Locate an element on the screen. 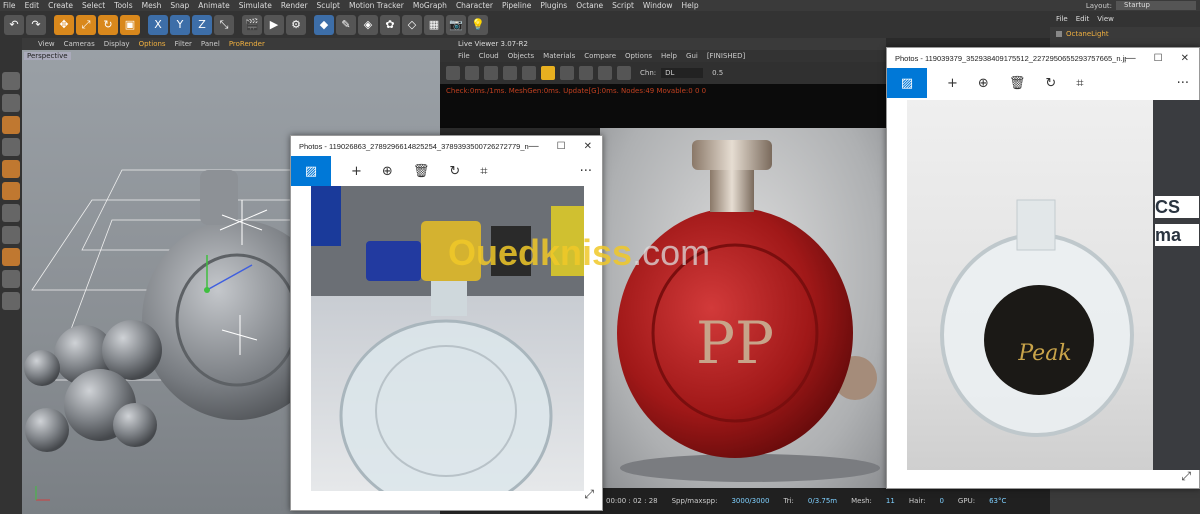  y-axis-icon: Y is located at coordinates (180, 24).